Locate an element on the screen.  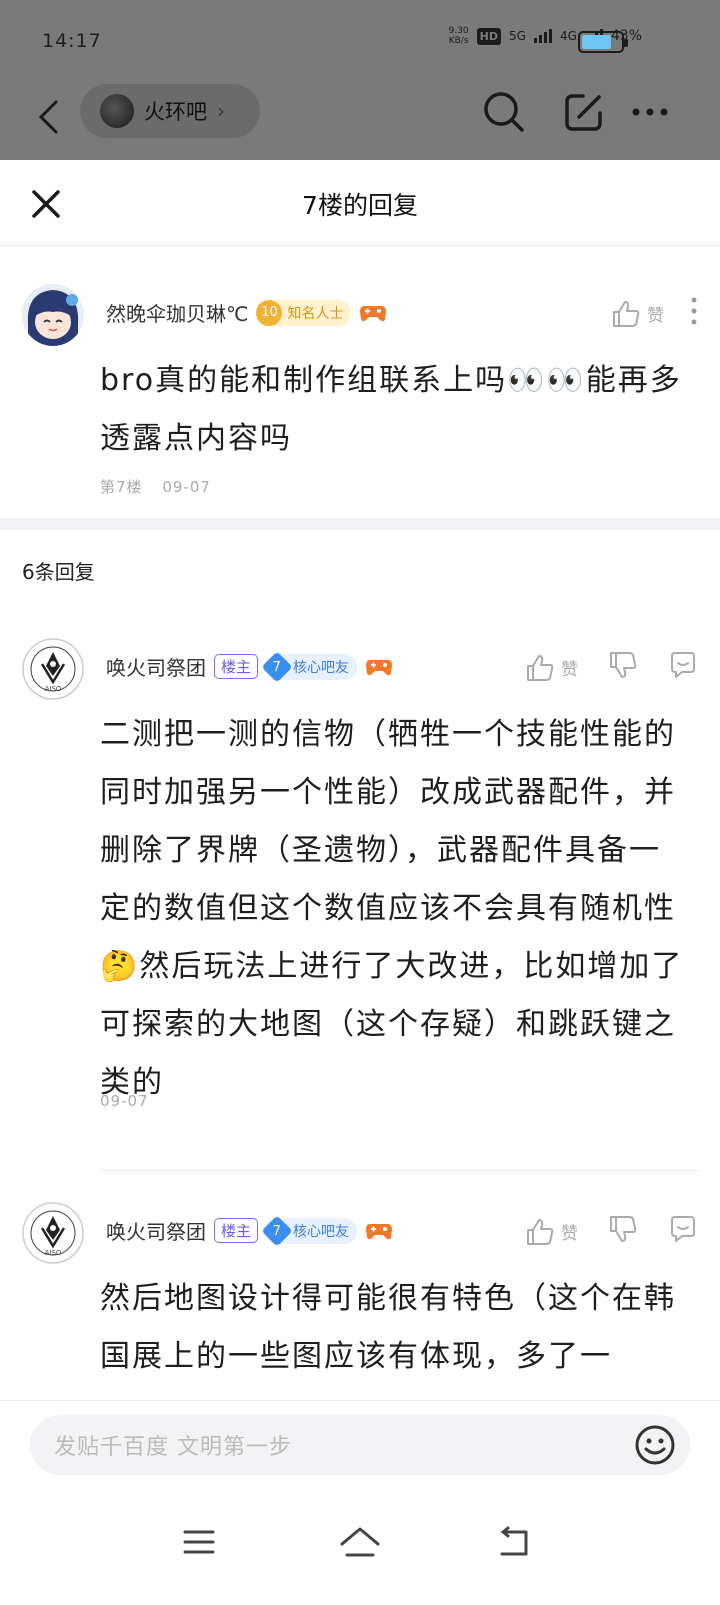
more-button is located at coordinates (650, 112).